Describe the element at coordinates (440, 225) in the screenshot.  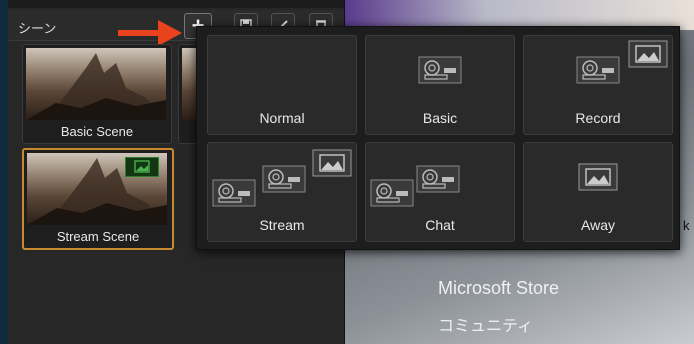
I see `template-label: Chat` at that location.